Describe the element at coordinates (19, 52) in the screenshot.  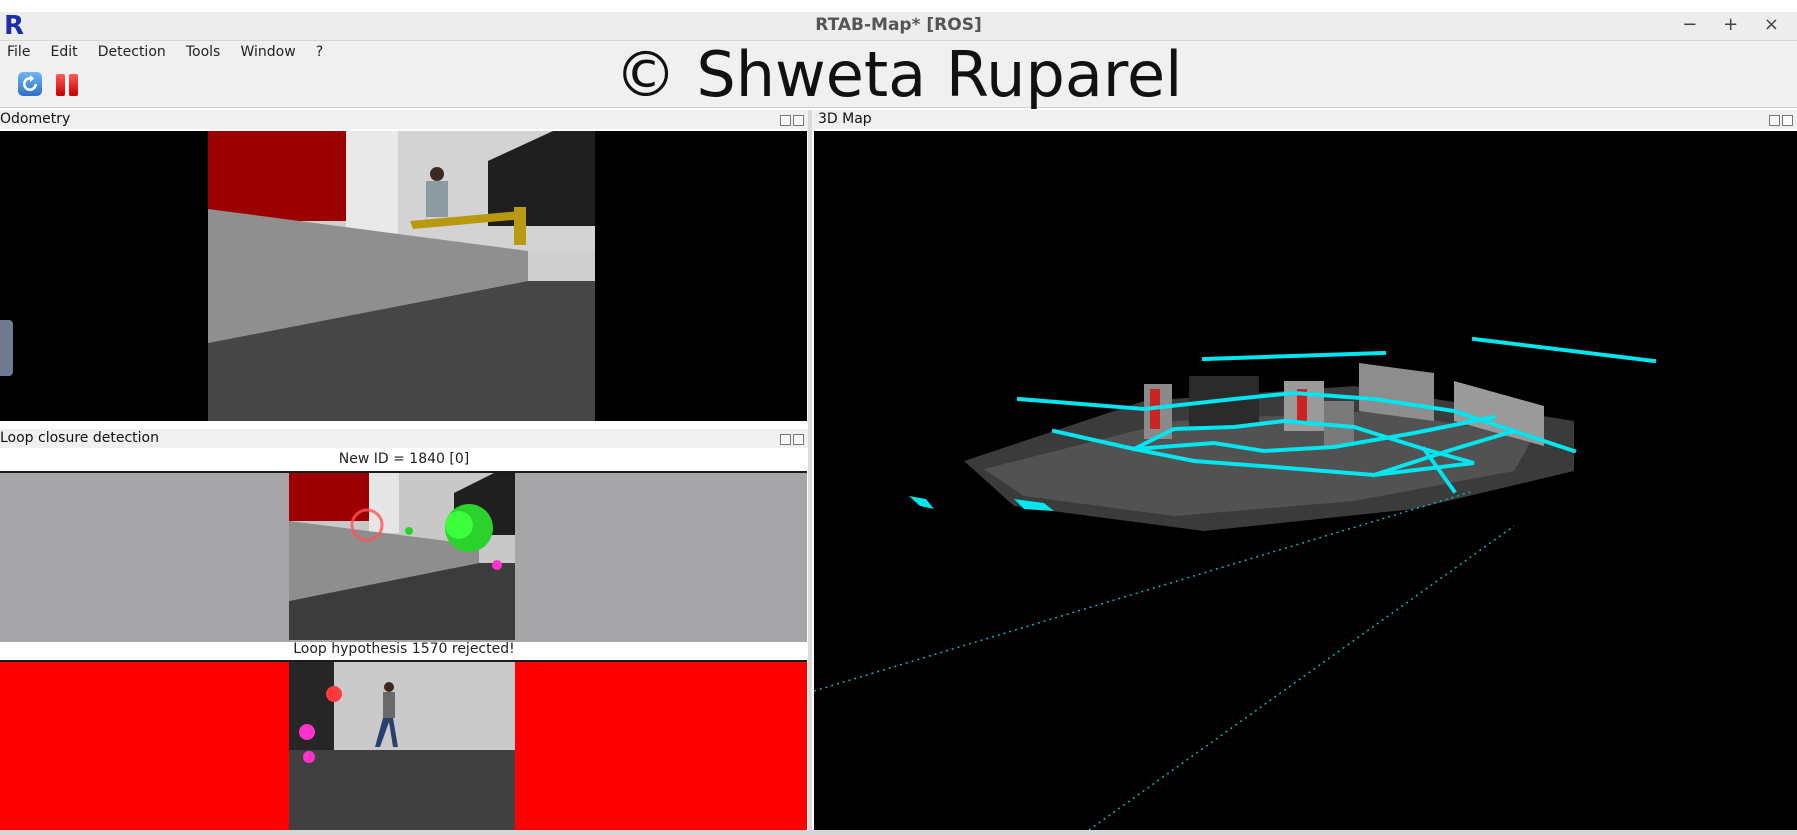
I see `menu-file: File` at that location.